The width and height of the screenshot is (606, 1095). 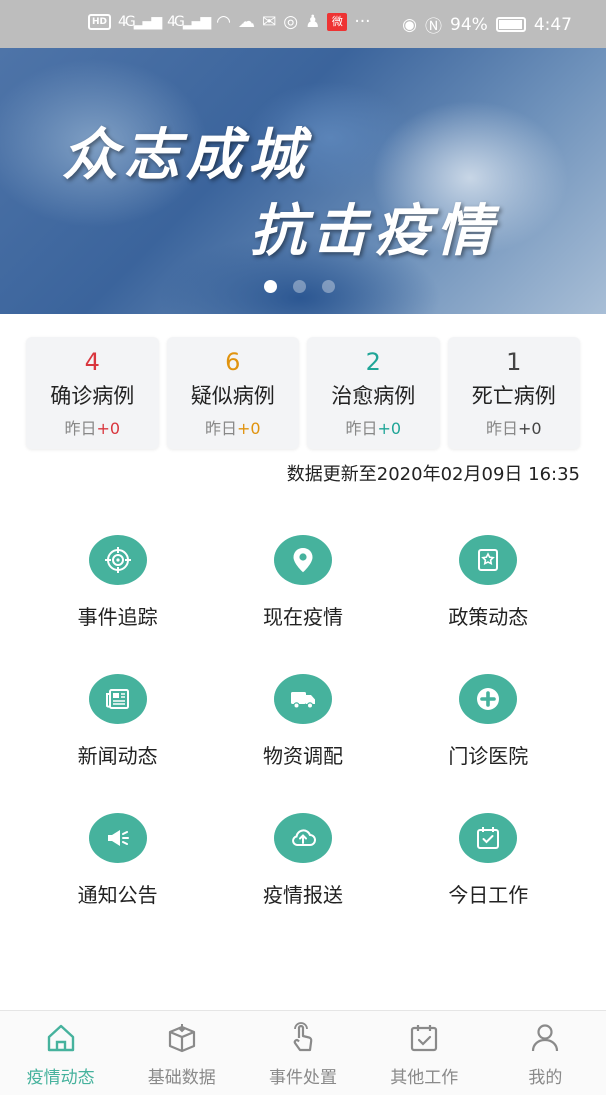 I want to click on menu-epidemic-report: 疫情报送, so click(x=302, y=860).